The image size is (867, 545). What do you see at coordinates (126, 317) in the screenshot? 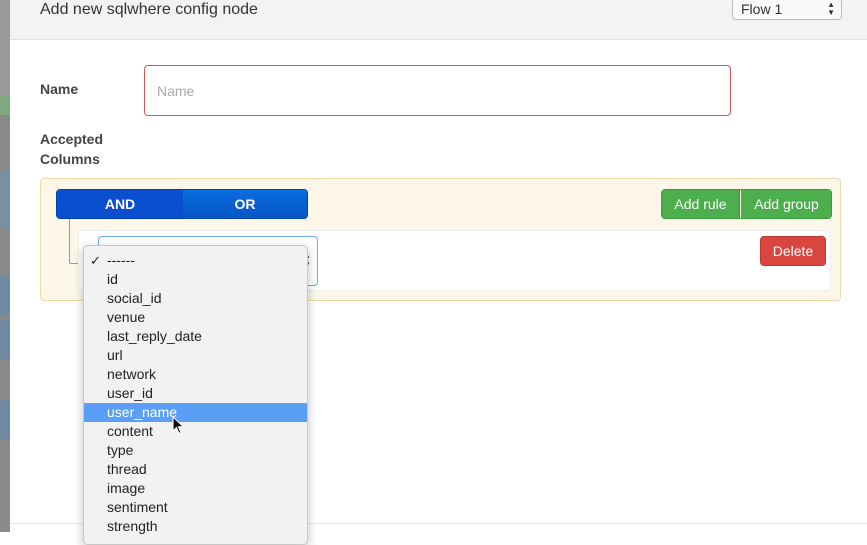
I see `dropdown-option-label: venue` at bounding box center [126, 317].